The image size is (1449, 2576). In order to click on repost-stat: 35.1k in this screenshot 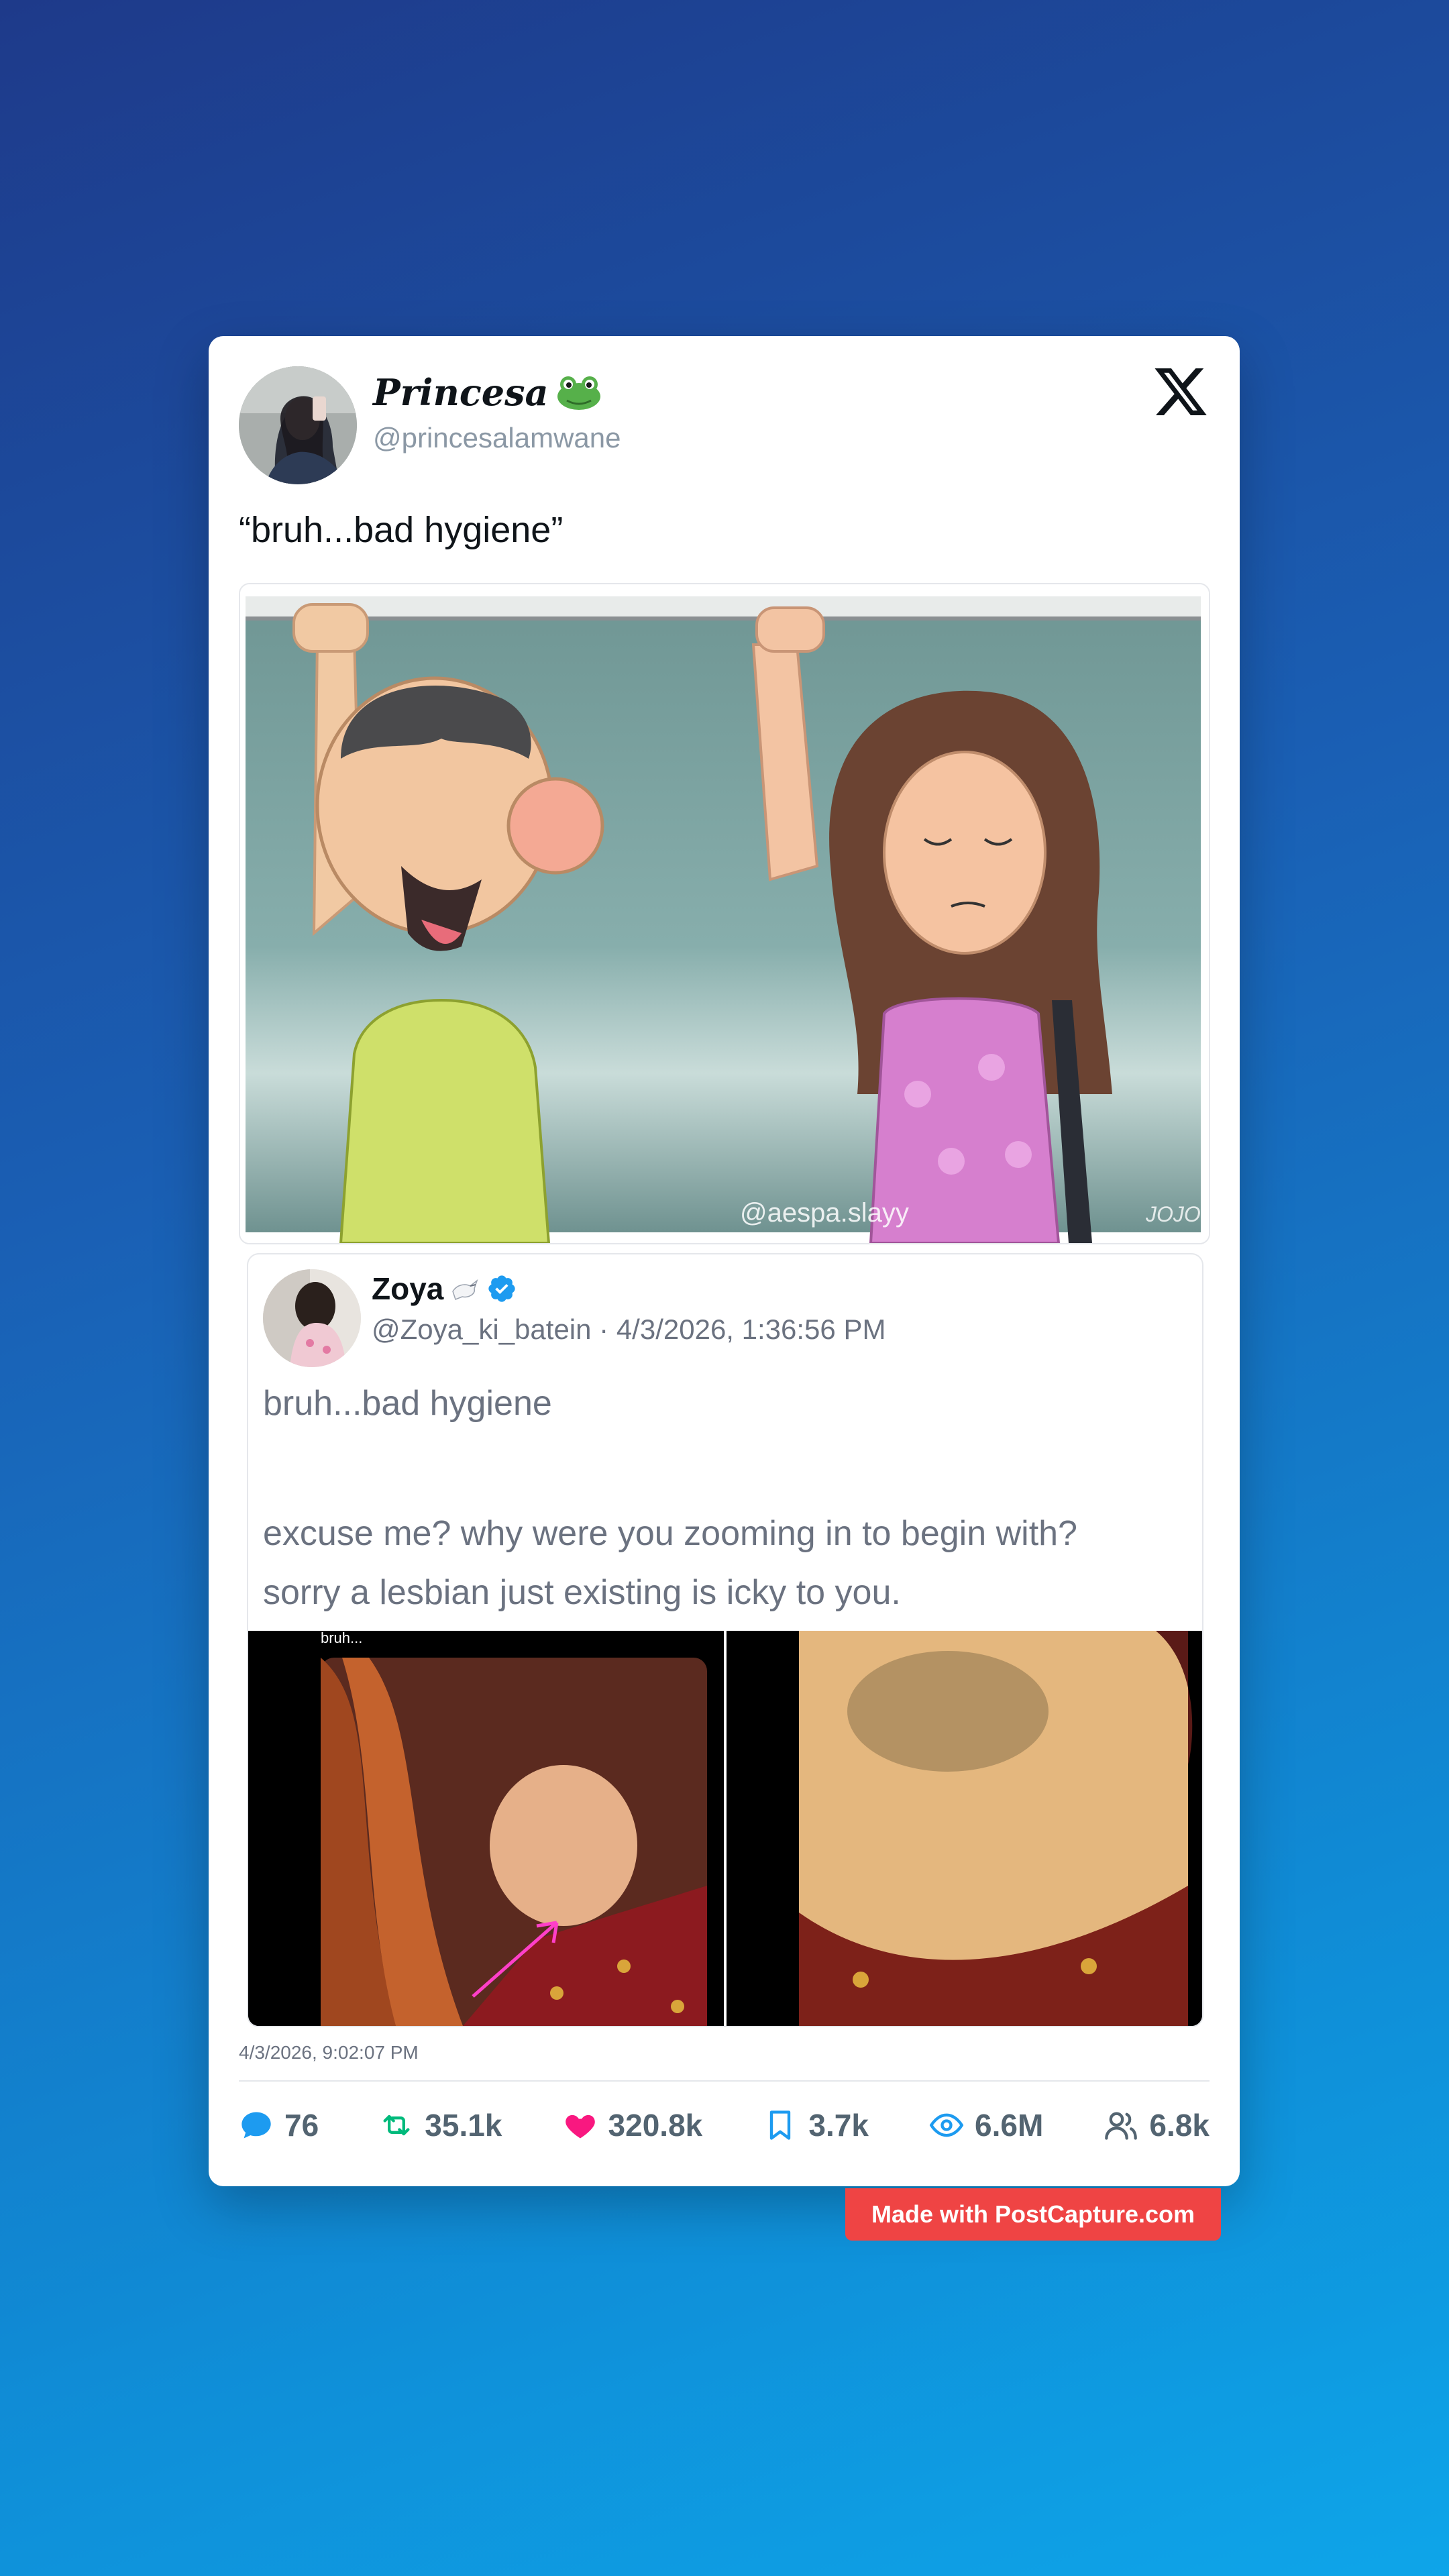, I will do `click(440, 2125)`.